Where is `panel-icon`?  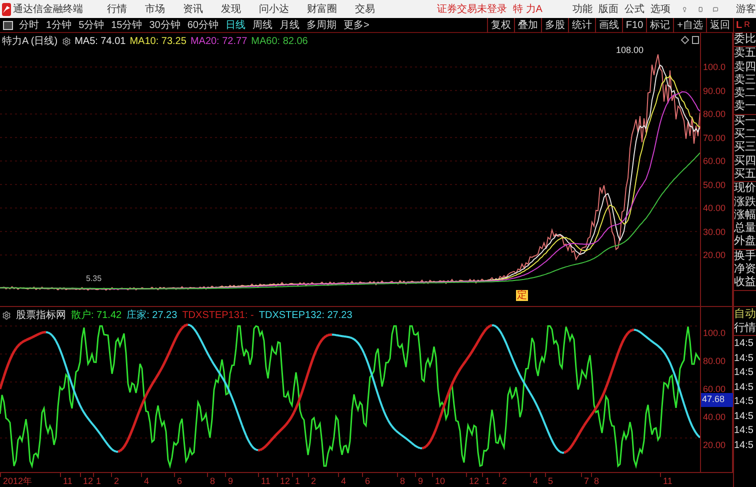
panel-icon is located at coordinates (695, 40).